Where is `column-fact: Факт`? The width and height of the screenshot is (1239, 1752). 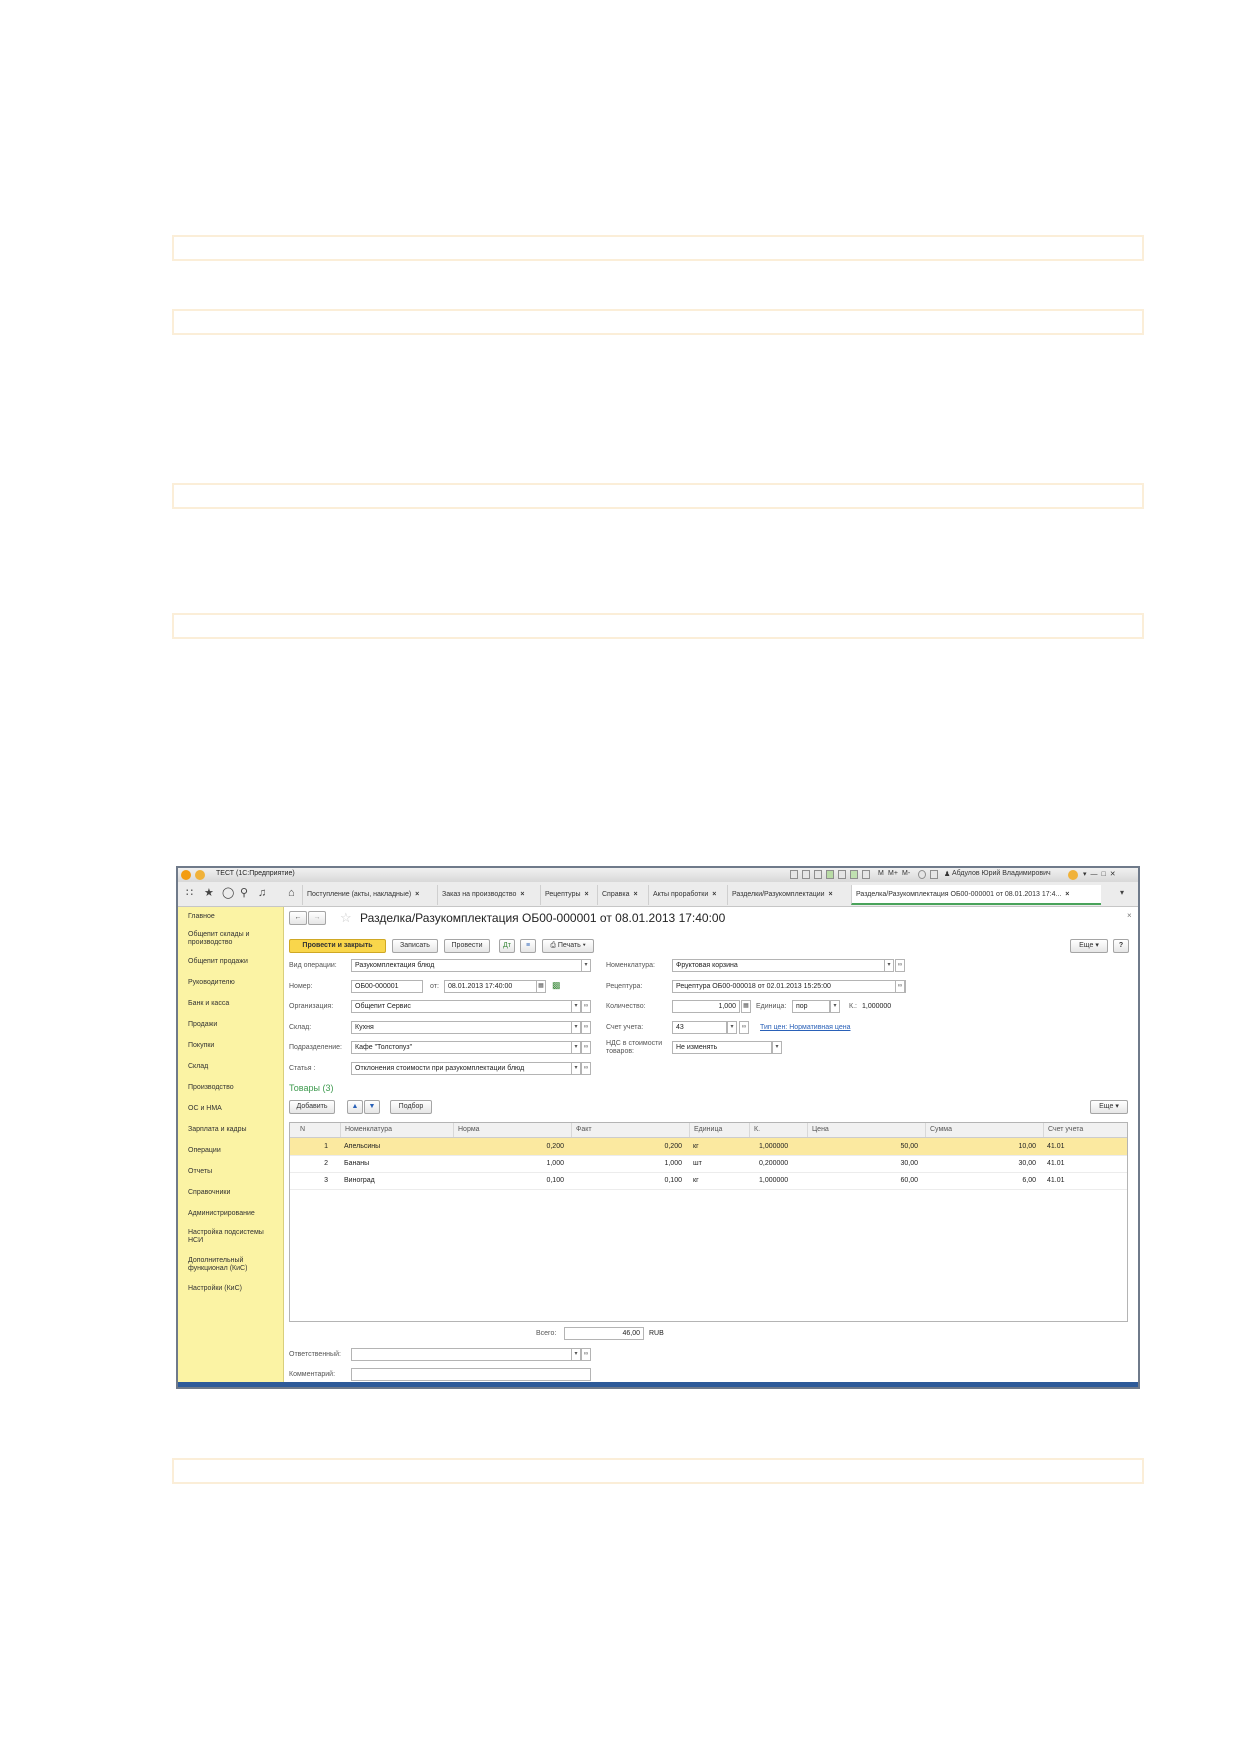 column-fact: Факт is located at coordinates (630, 1130).